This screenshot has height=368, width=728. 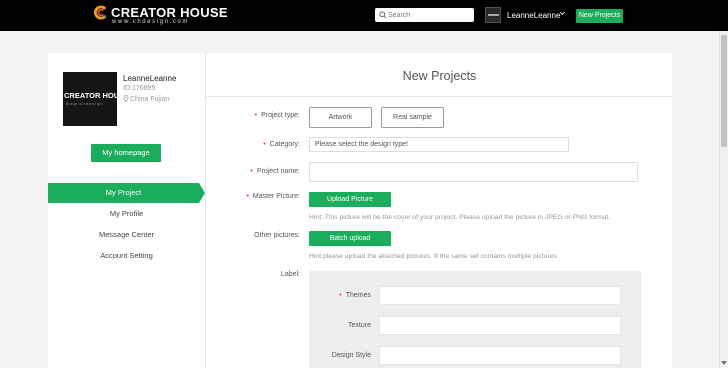 I want to click on profile-name: LeanneLeanne, so click(x=150, y=78).